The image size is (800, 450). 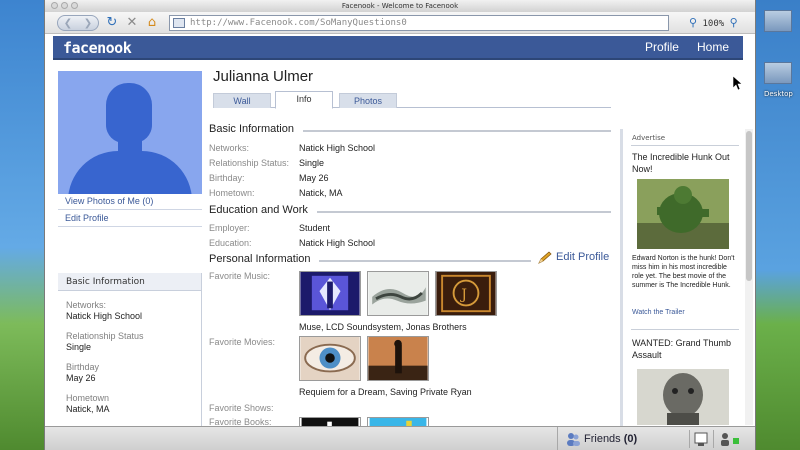 I want to click on url-text: http://www.Facenook.com/SoManyQuestions0, so click(x=298, y=23).